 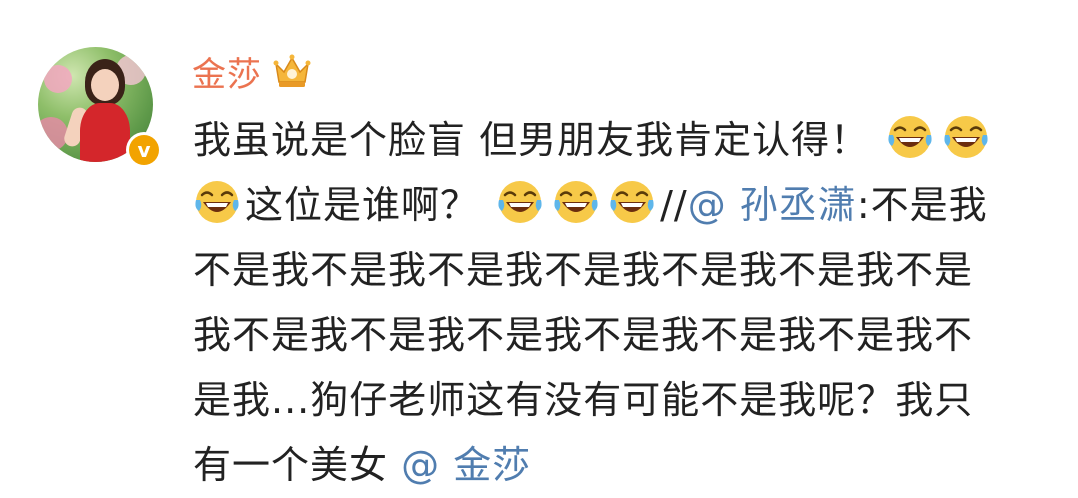 I want to click on verified-v-icon: v, so click(x=144, y=150).